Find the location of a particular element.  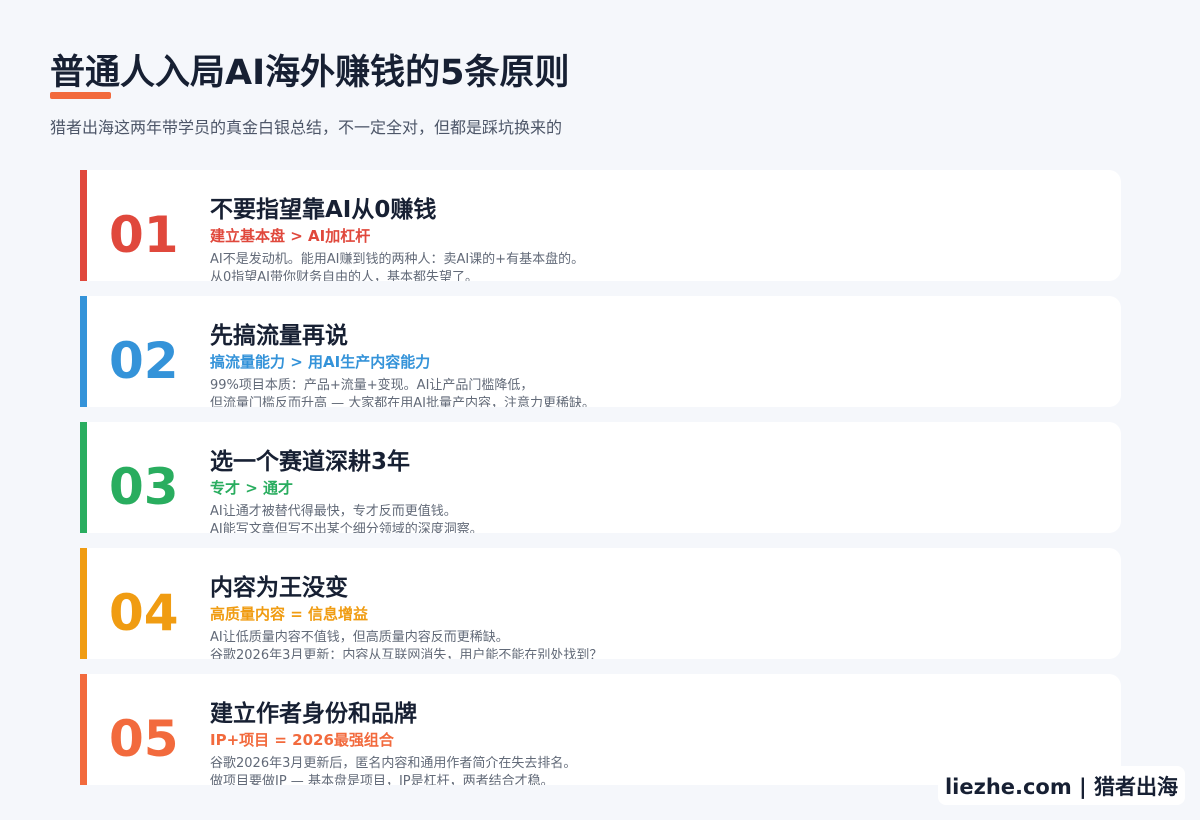

principle-tagline: 专才 > 通才 is located at coordinates (252, 488).